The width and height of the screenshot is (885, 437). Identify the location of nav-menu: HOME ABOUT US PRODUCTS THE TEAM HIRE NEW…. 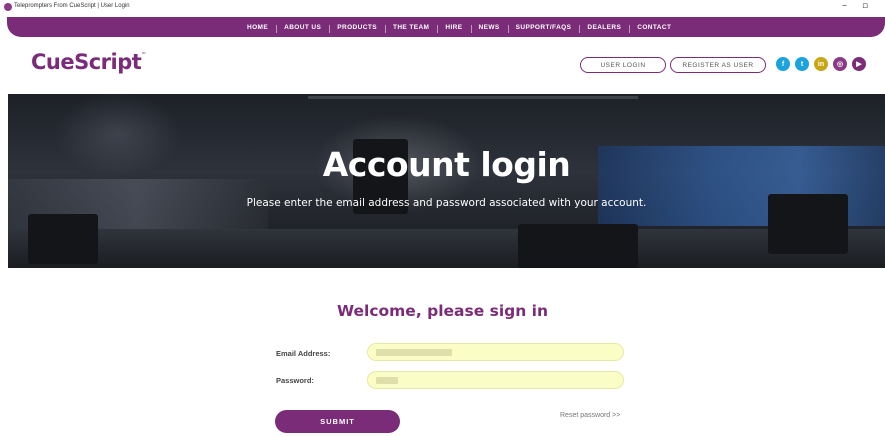
(459, 27).